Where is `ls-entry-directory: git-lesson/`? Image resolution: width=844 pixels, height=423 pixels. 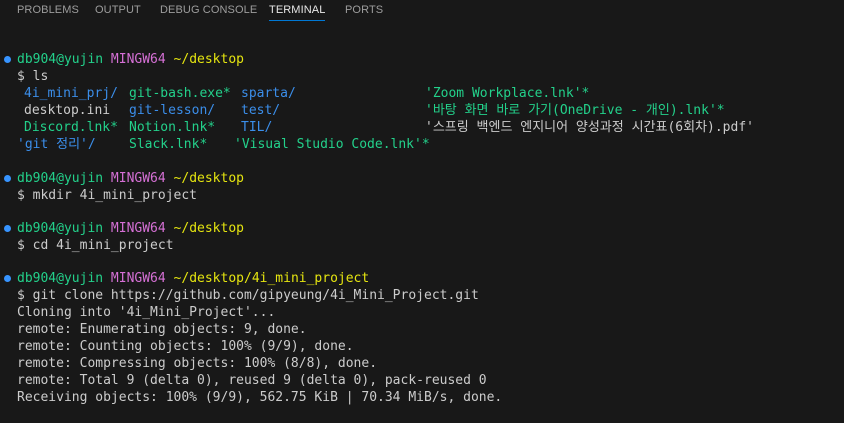 ls-entry-directory: git-lesson/ is located at coordinates (172, 110).